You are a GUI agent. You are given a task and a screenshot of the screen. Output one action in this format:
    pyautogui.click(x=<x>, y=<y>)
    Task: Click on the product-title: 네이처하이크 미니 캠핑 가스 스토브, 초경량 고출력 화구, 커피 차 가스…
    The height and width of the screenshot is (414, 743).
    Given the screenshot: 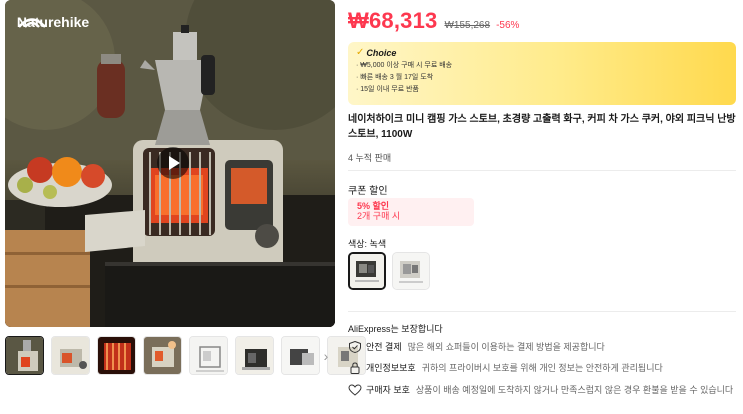 What is the action you would take?
    pyautogui.click(x=542, y=127)
    